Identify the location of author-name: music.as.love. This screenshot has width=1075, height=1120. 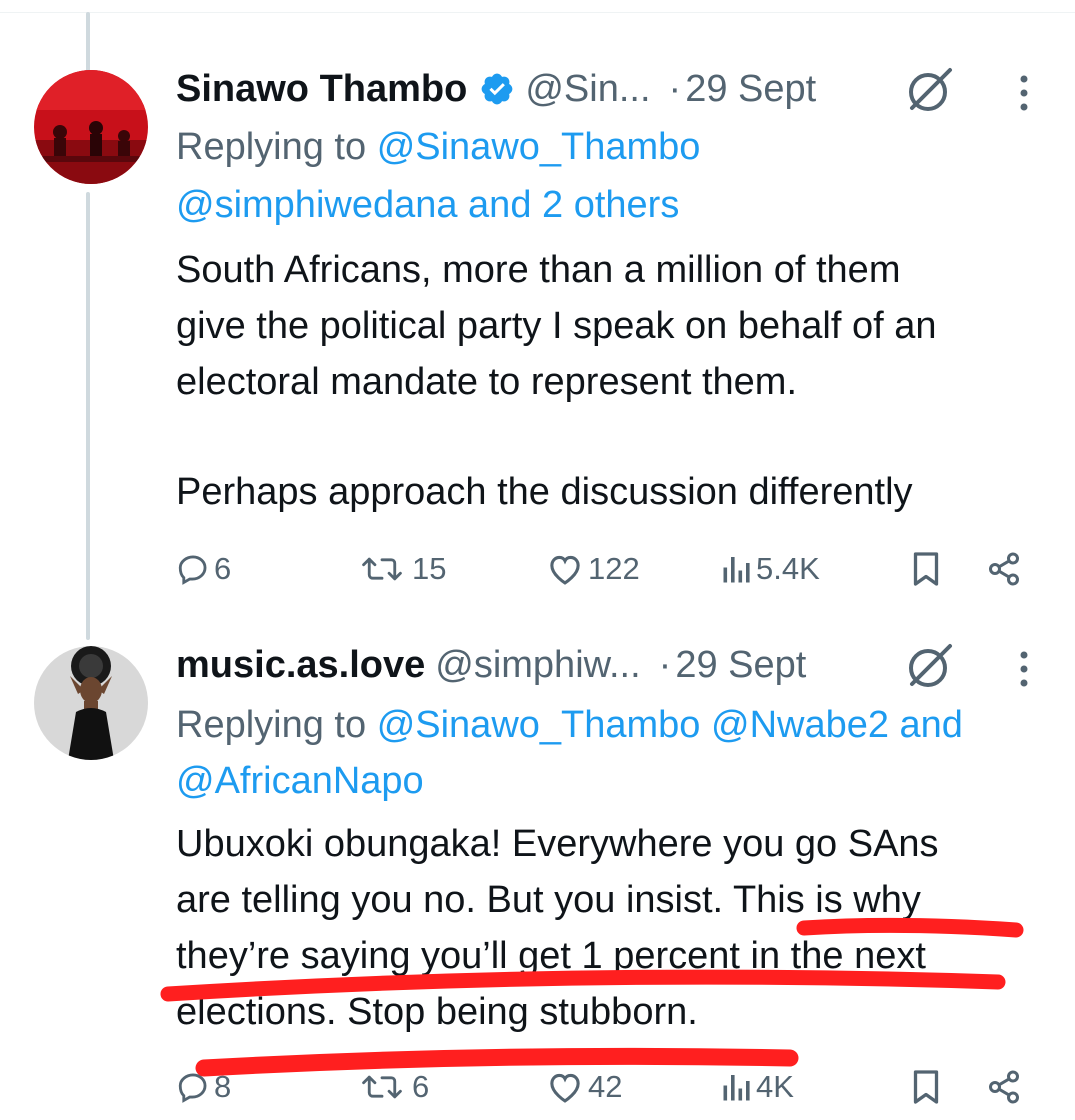
(300, 665).